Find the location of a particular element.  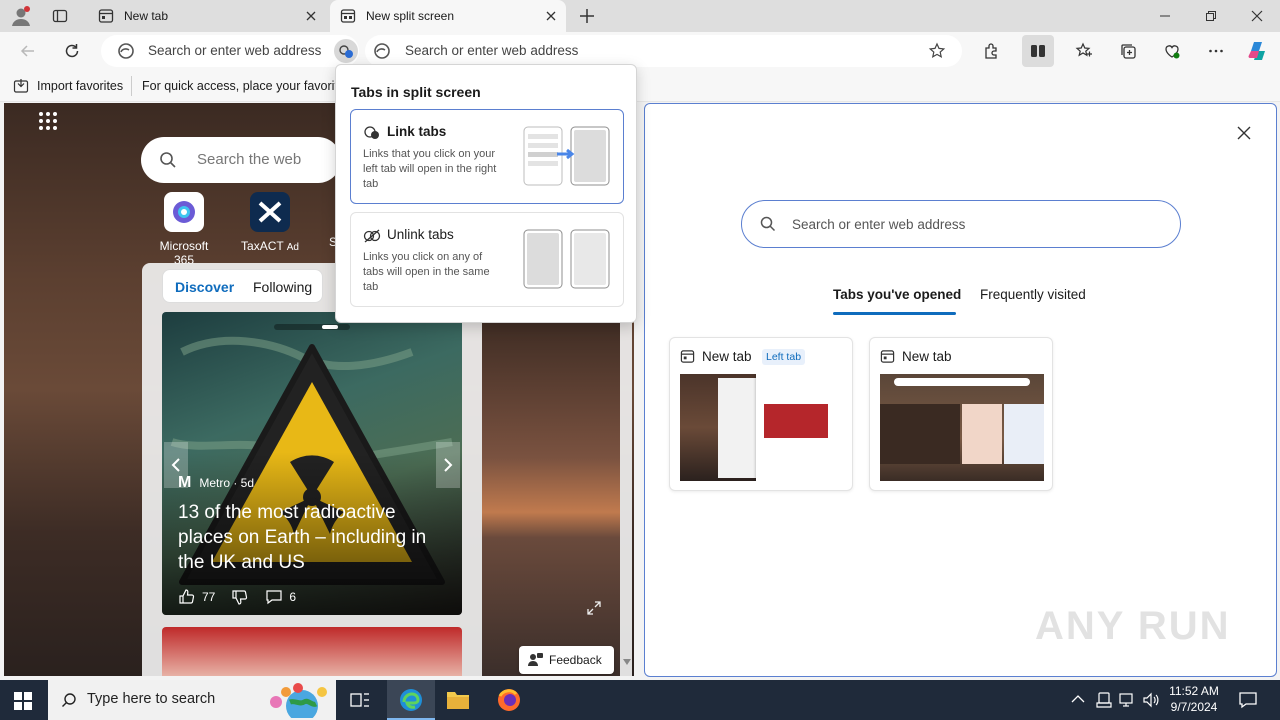

favorites-button is located at coordinates (1084, 51).